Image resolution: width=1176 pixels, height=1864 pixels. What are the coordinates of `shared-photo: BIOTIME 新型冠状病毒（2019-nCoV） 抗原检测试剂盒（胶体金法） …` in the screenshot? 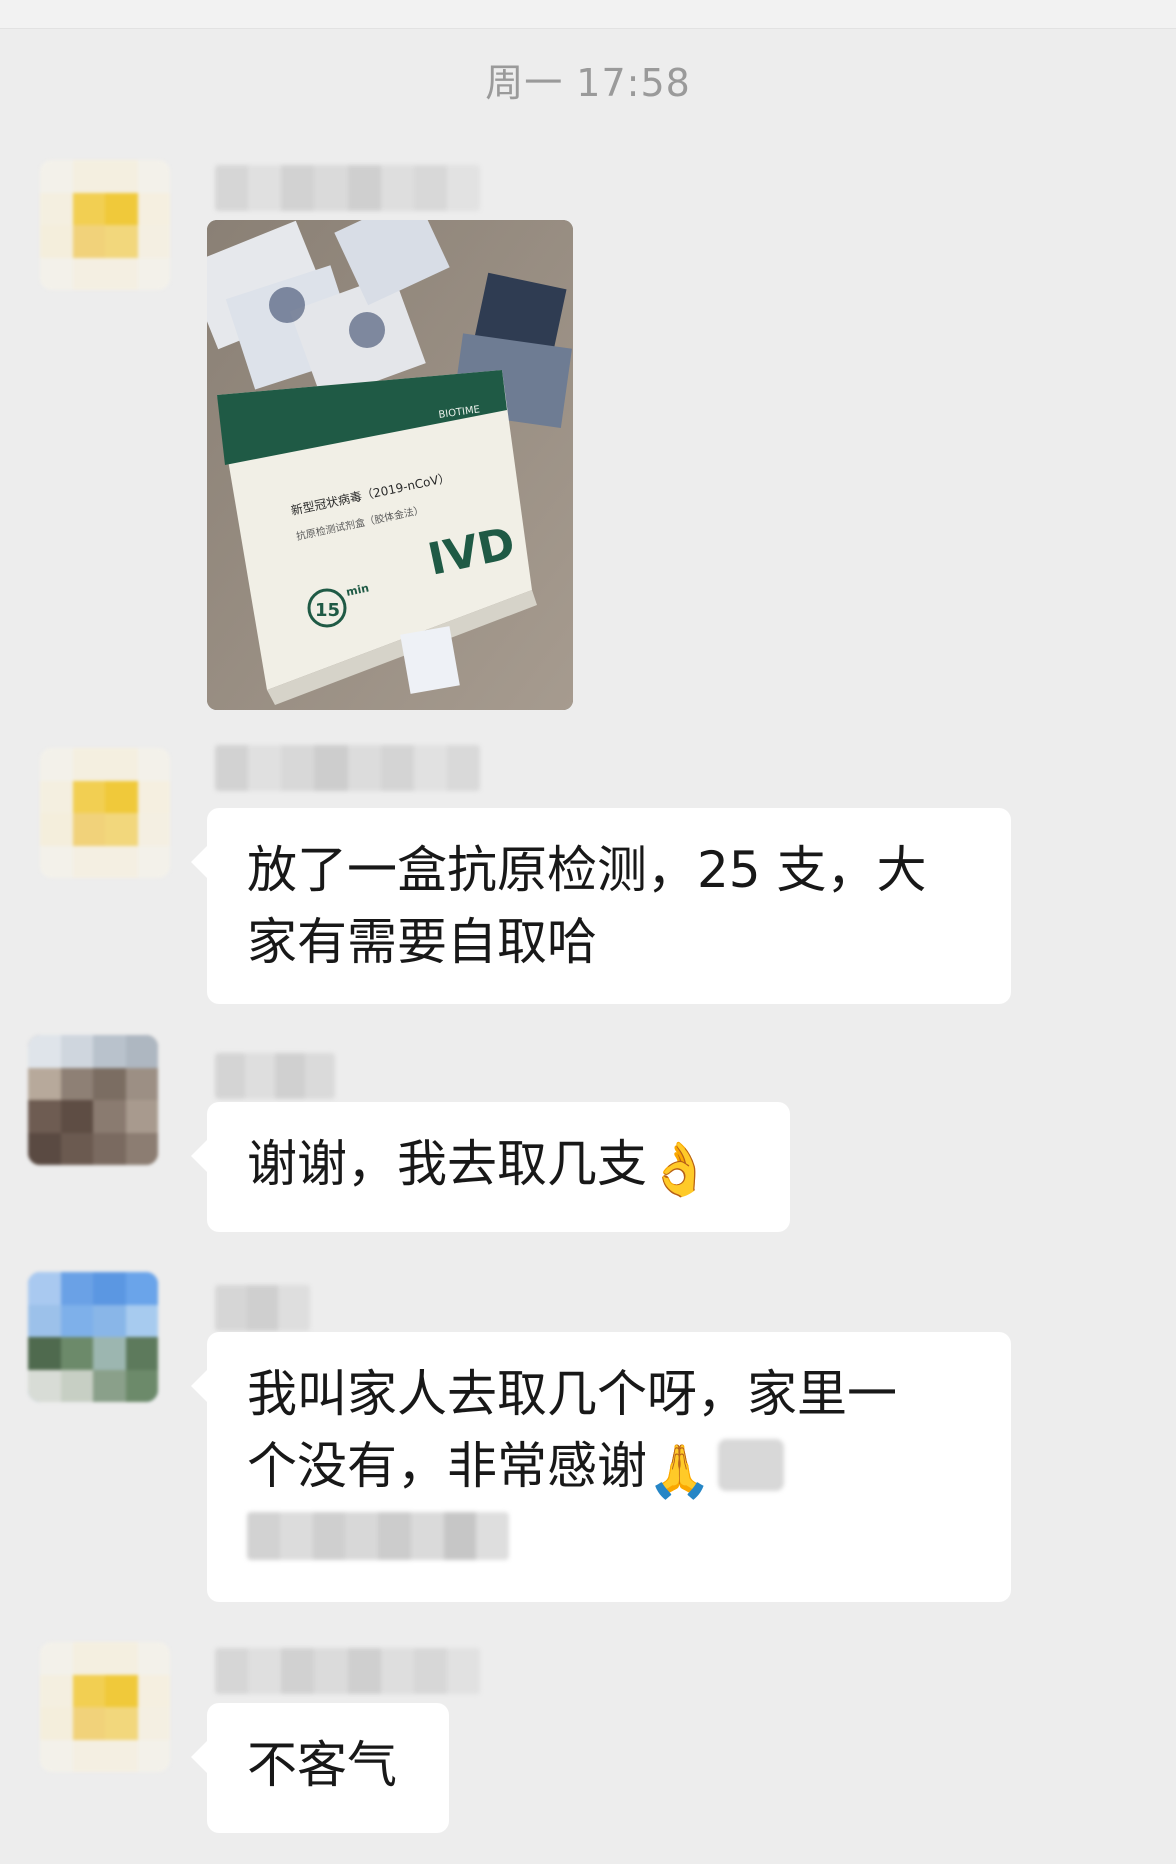 It's located at (390, 465).